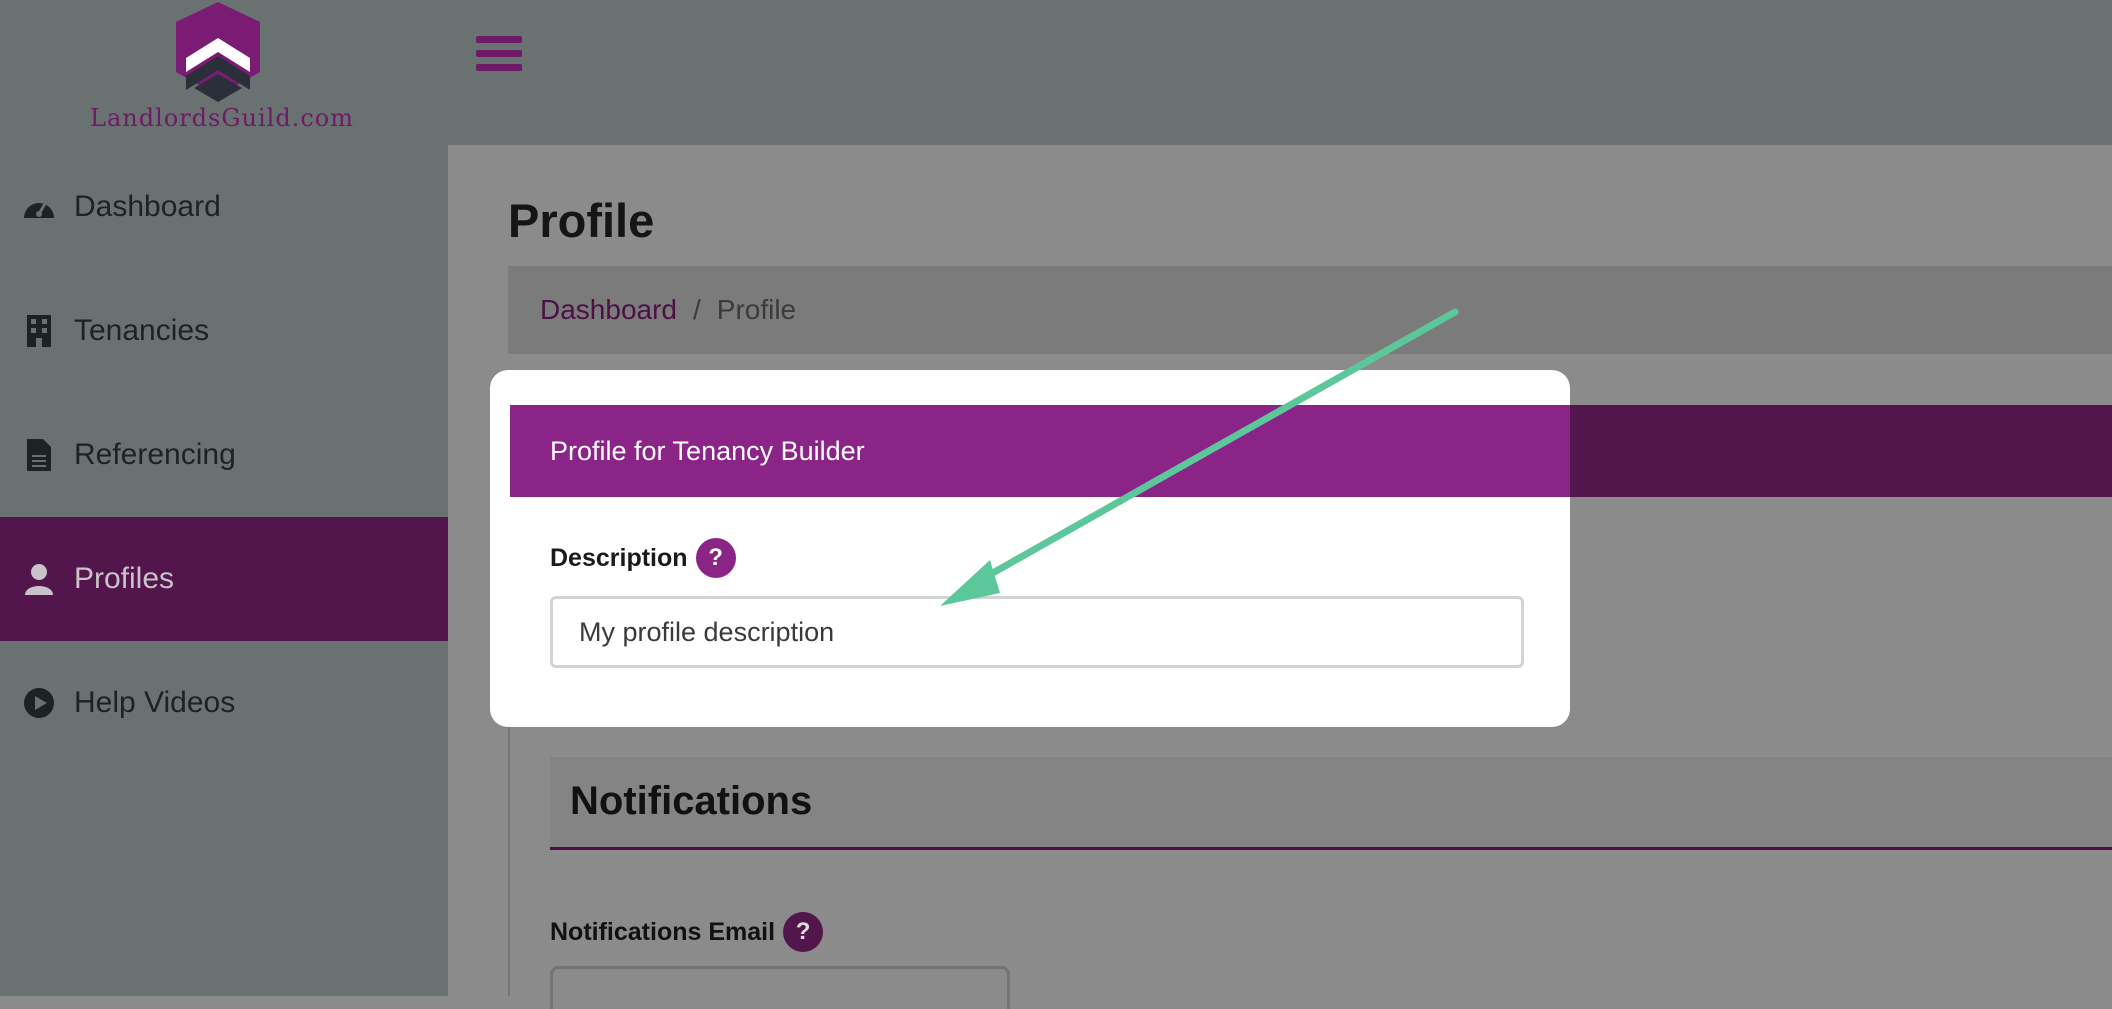 The width and height of the screenshot is (2112, 1009). I want to click on hamburger-icon, so click(499, 57).